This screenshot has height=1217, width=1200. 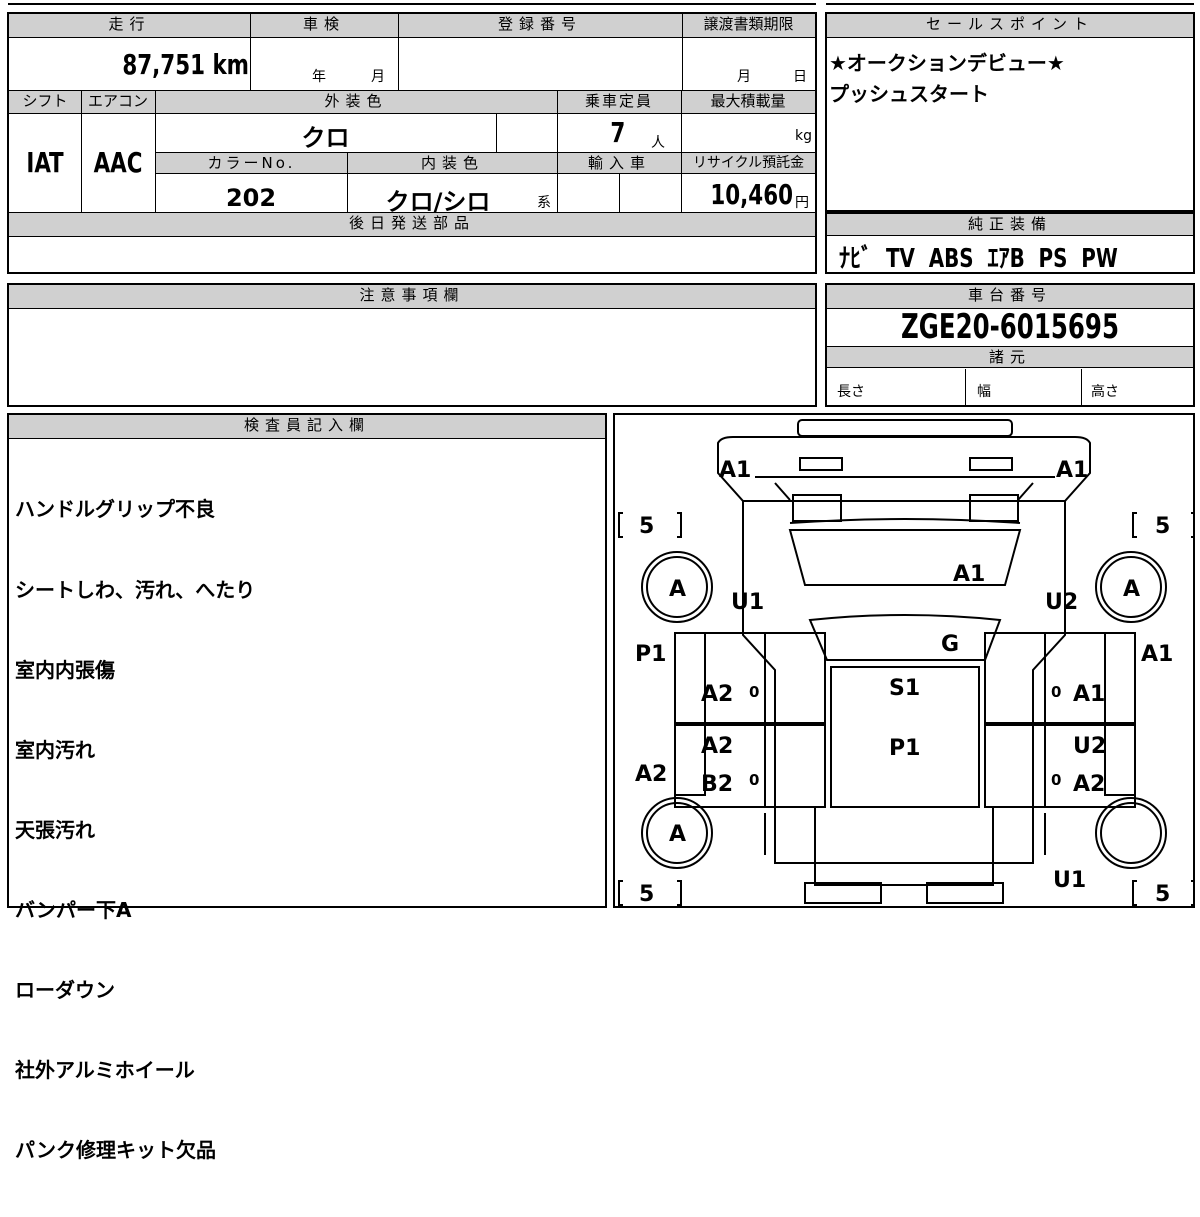 What do you see at coordinates (324, 26) in the screenshot?
I see `inspection-label: 車検` at bounding box center [324, 26].